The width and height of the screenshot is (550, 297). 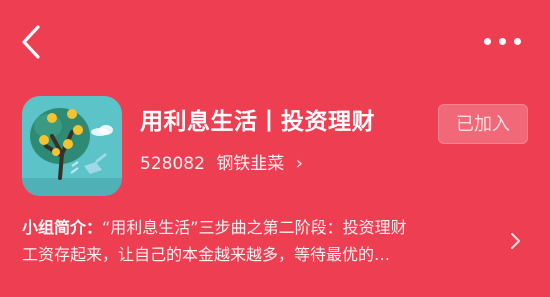 What do you see at coordinates (487, 41) in the screenshot?
I see `ellipsis-icon` at bounding box center [487, 41].